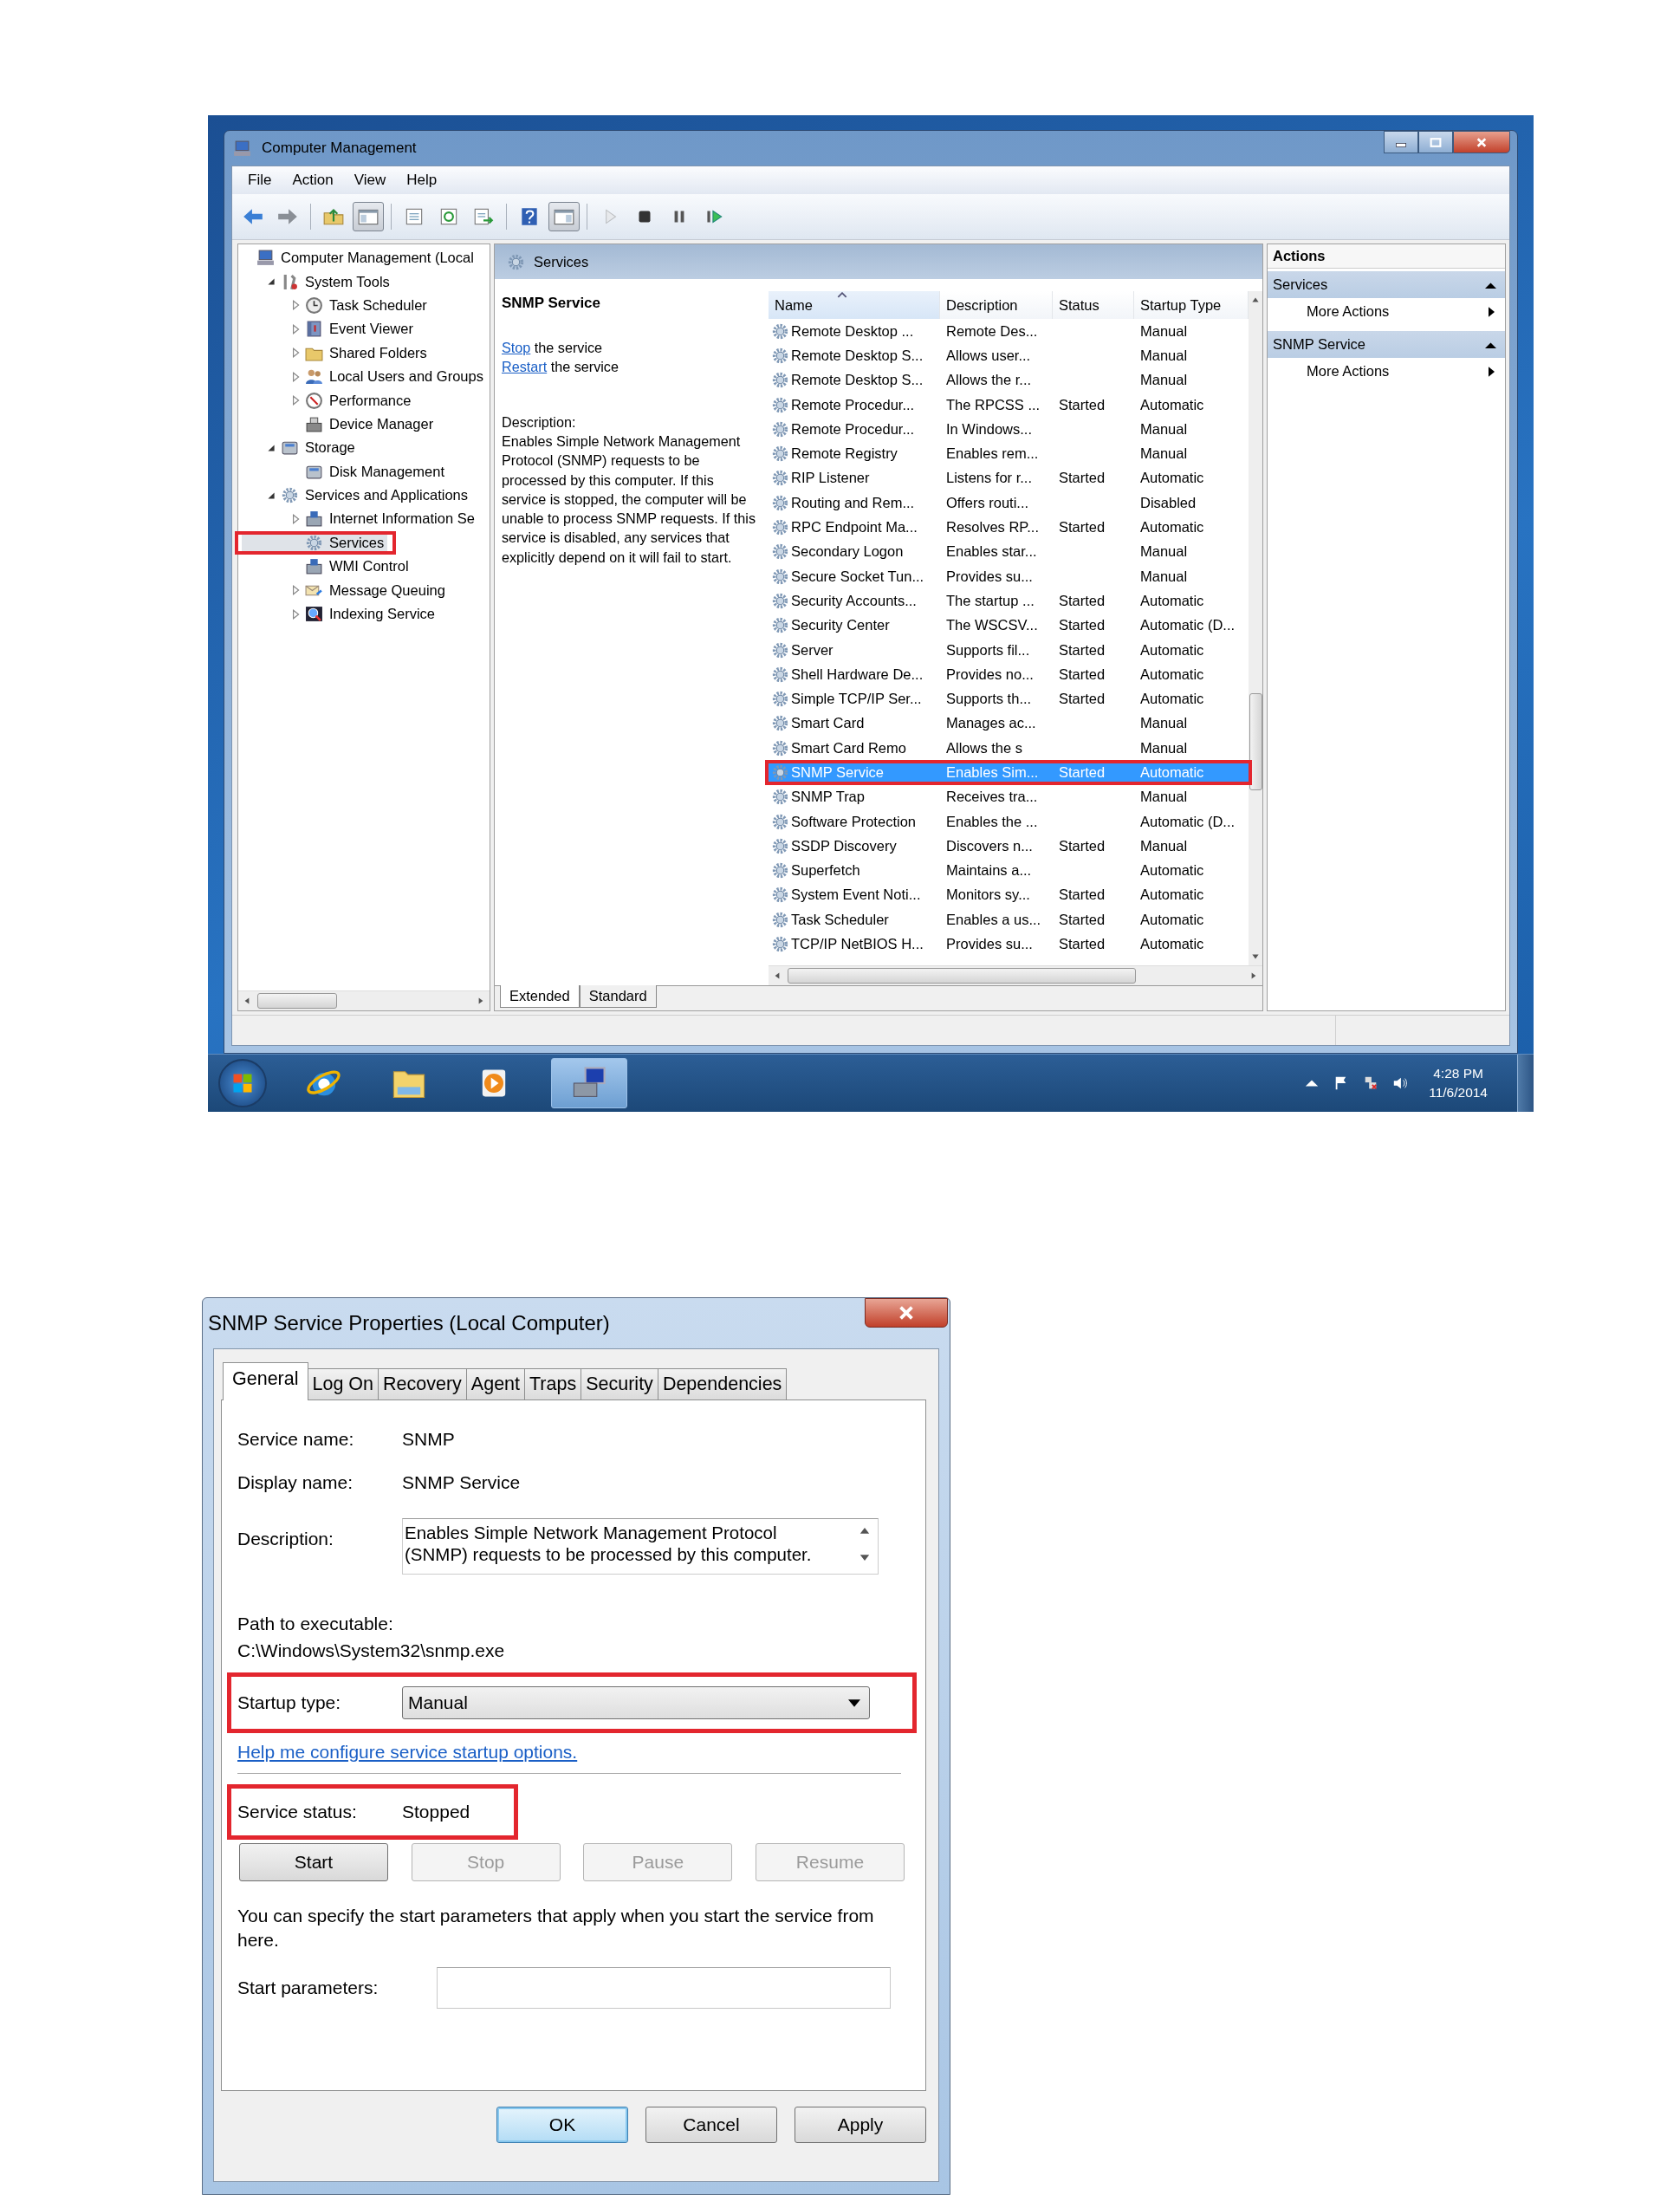 The width and height of the screenshot is (1680, 2195). What do you see at coordinates (1009, 503) in the screenshot?
I see `table-row: Routing and Rem... Offers routi... Disabled` at bounding box center [1009, 503].